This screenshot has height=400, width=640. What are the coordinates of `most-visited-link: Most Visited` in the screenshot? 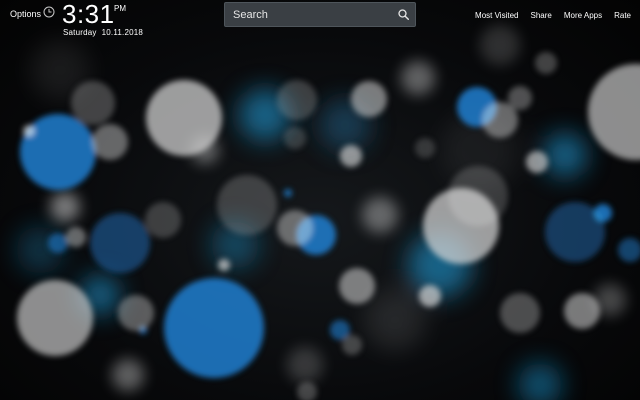 It's located at (496, 15).